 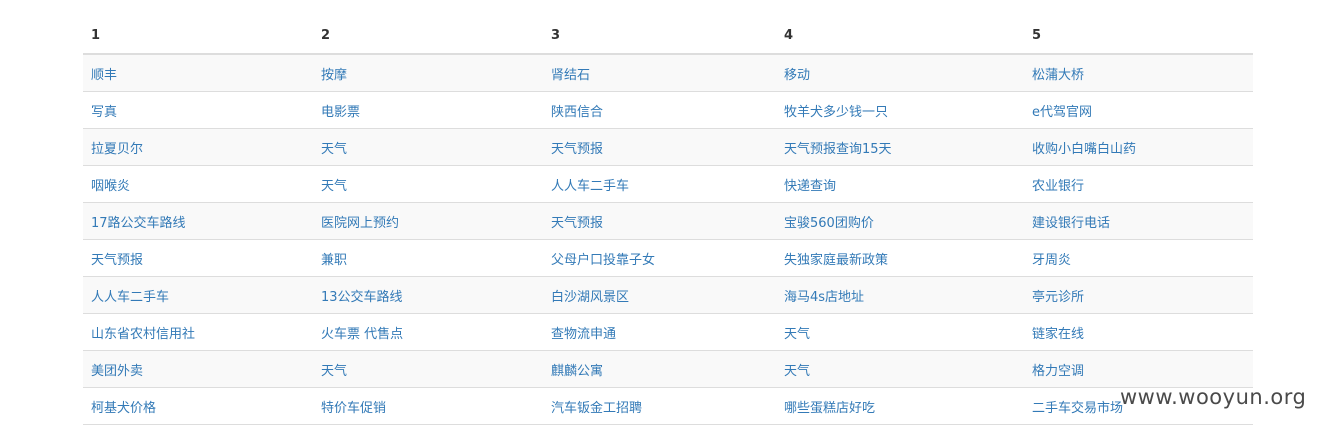 What do you see at coordinates (428, 406) in the screenshot?
I see `table-cell: 特价车促销` at bounding box center [428, 406].